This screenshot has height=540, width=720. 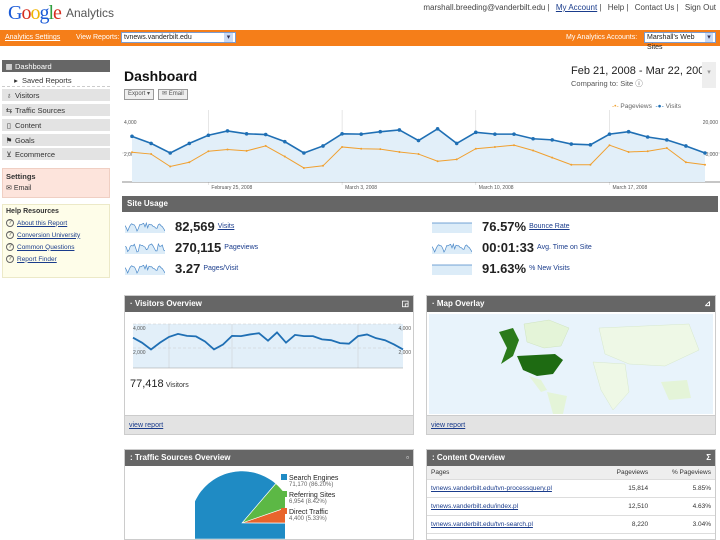 I want to click on help-icon: ⓘ, so click(x=639, y=83).